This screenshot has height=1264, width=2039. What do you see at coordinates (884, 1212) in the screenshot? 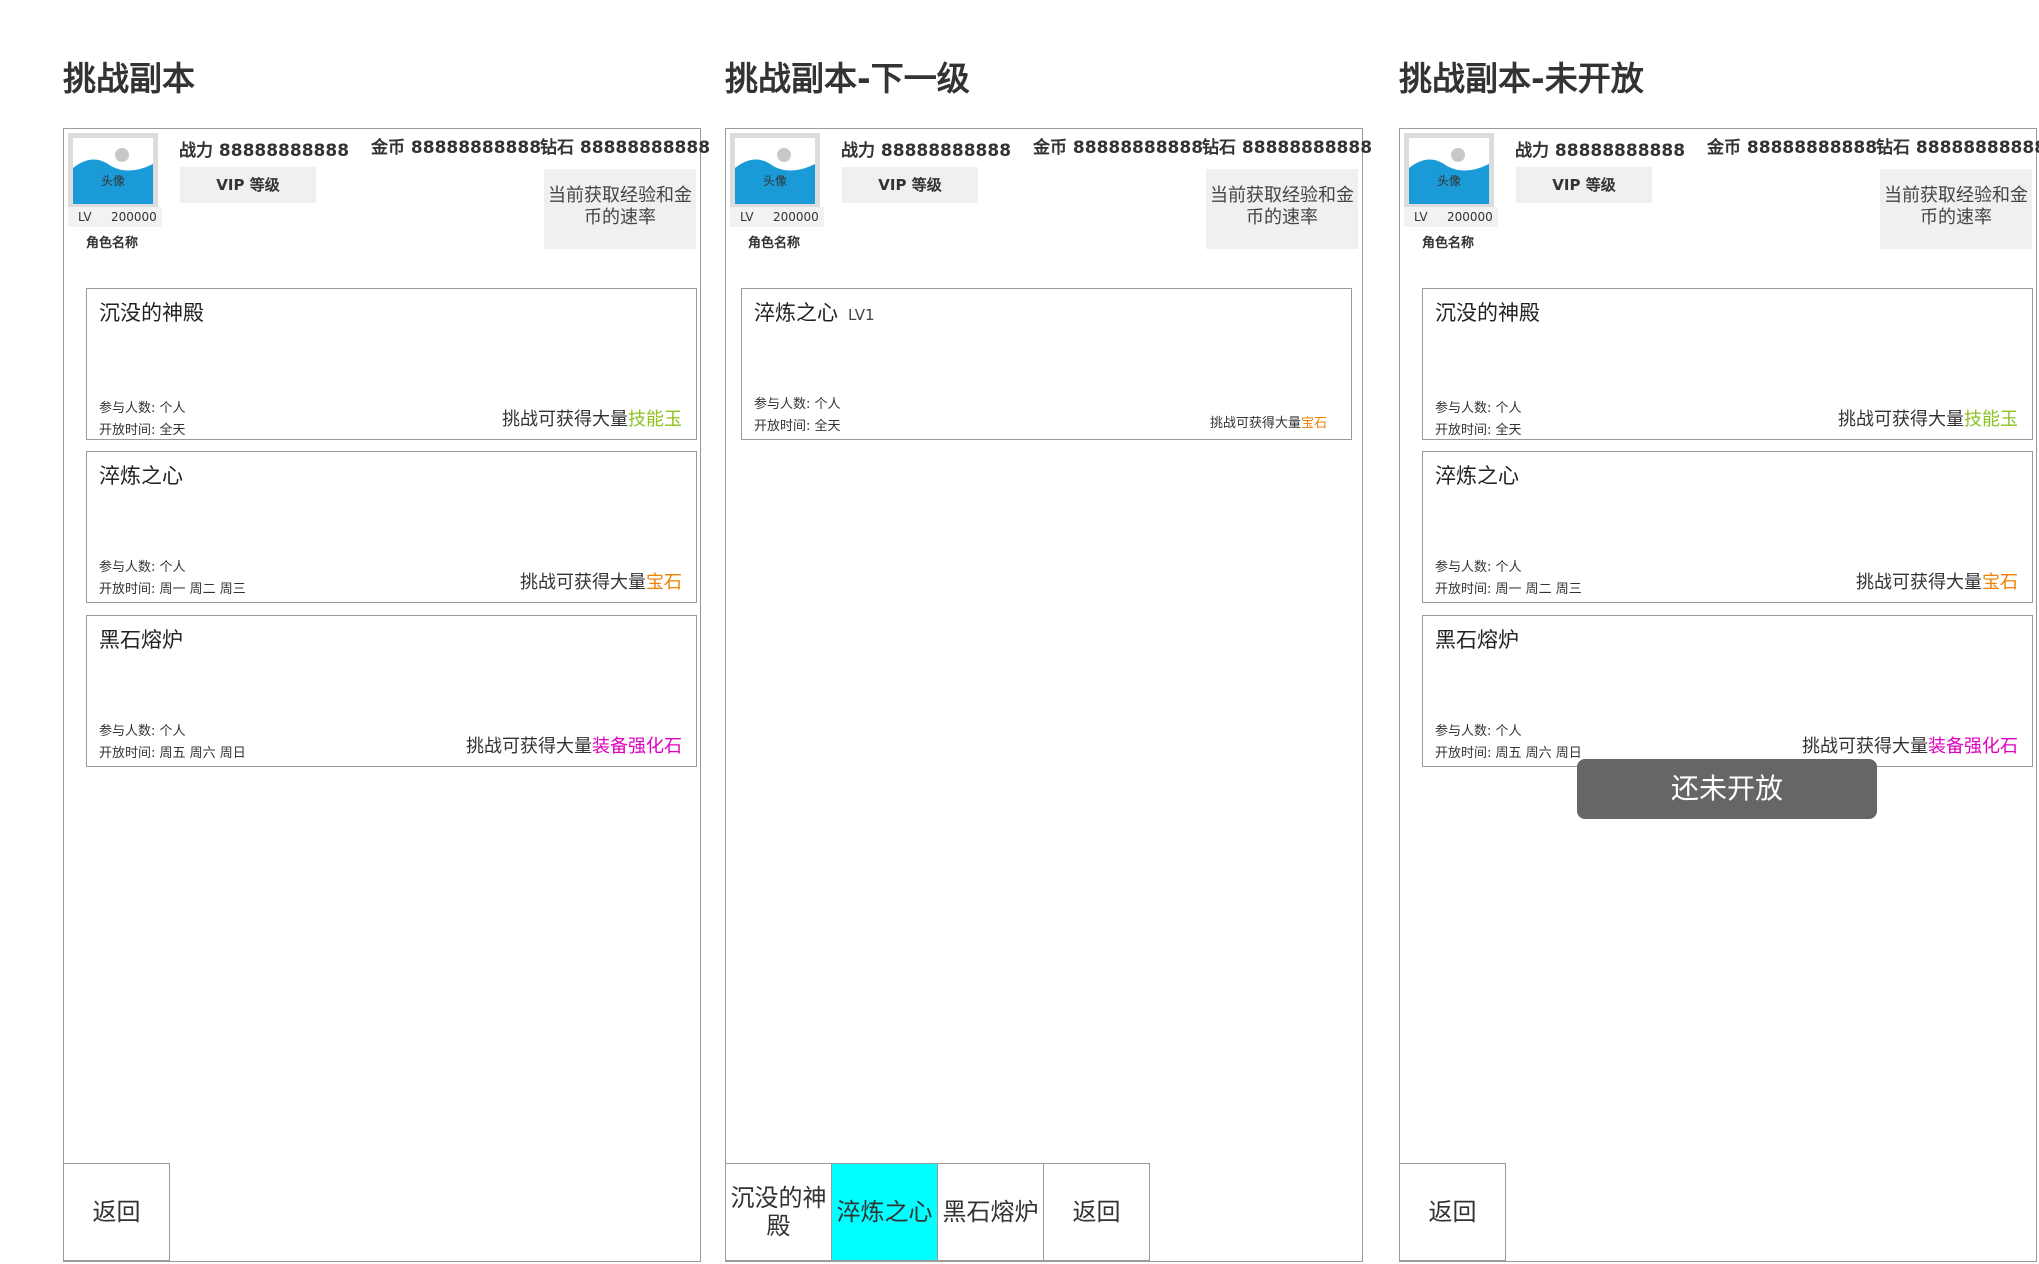
I see `tab-tempered-heart: 淬炼之心` at bounding box center [884, 1212].